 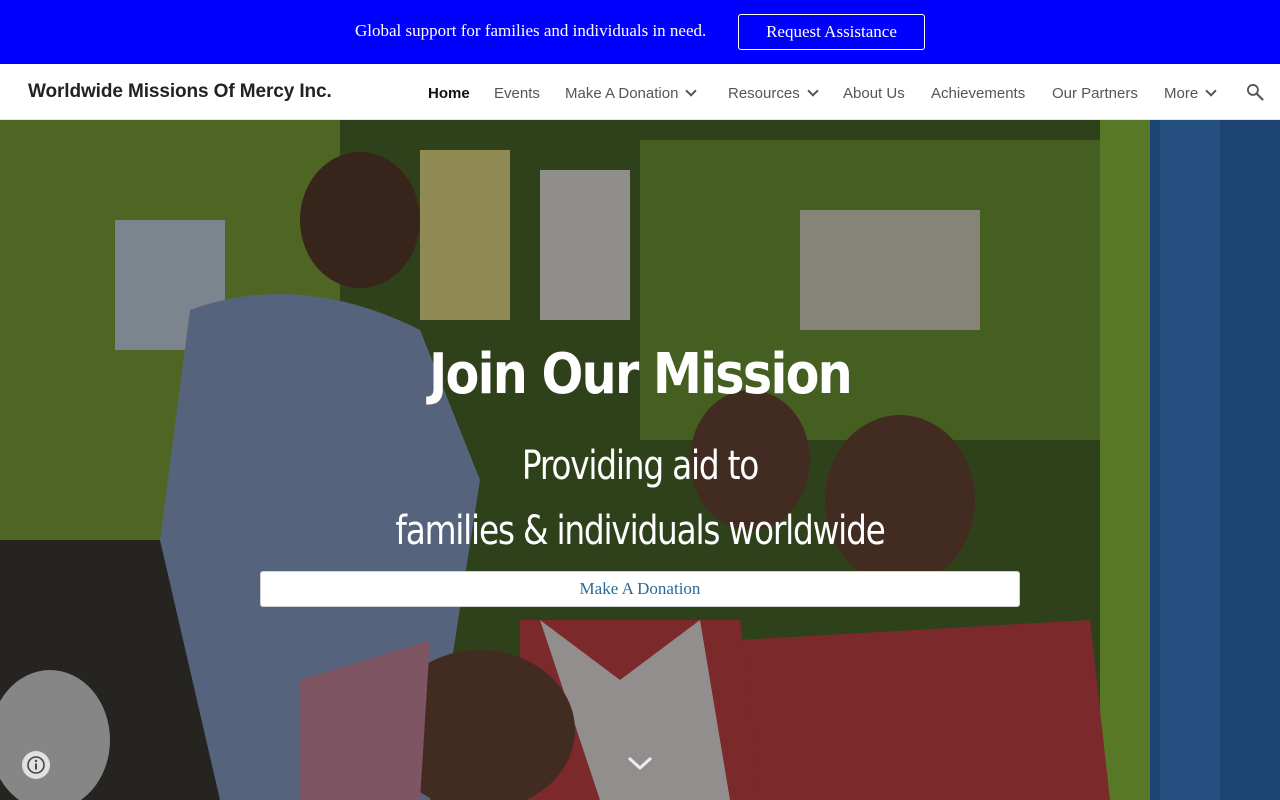 I want to click on nav-item-home: Home, so click(x=449, y=93).